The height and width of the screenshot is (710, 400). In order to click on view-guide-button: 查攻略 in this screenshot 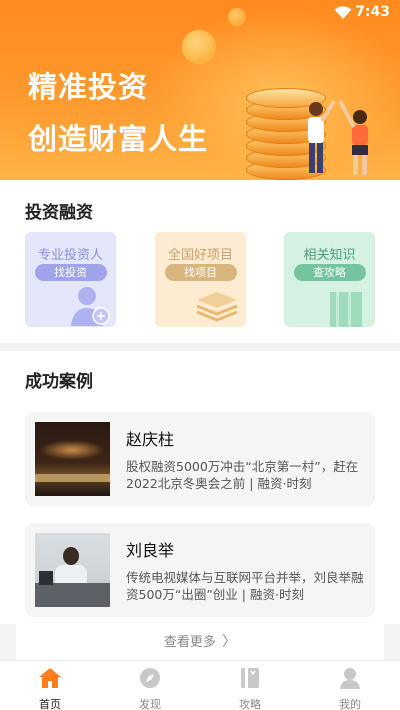, I will do `click(329, 272)`.